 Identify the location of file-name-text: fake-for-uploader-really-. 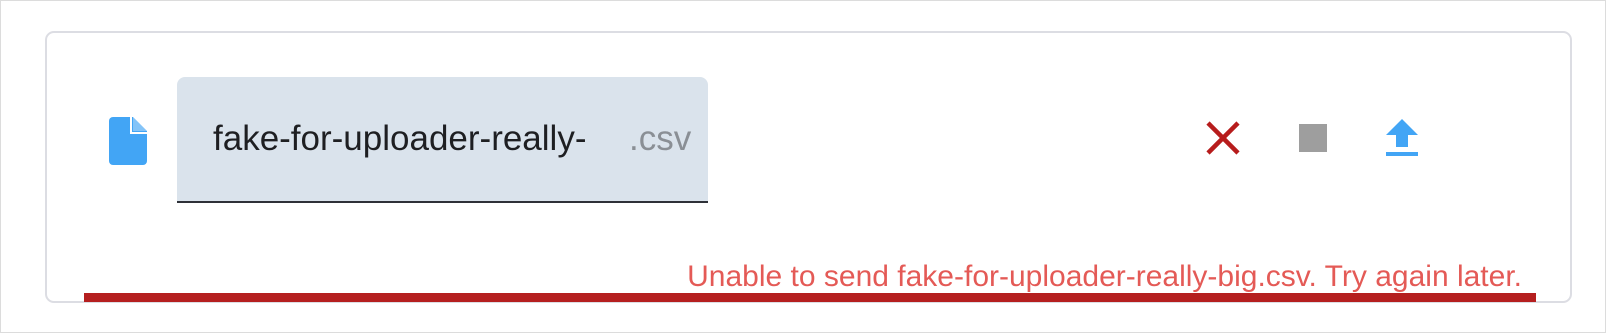
(400, 138).